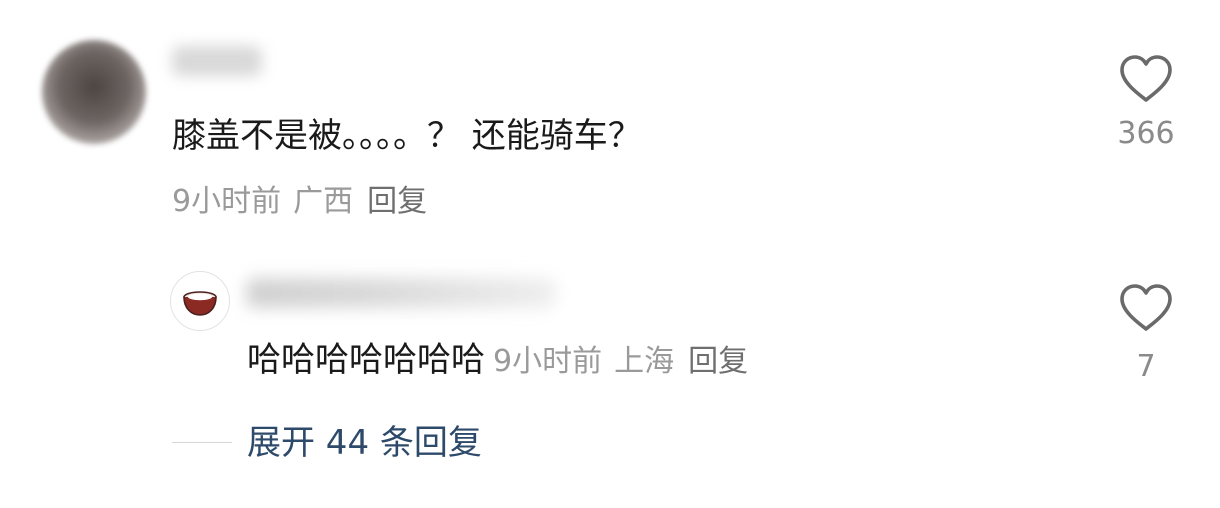 The image size is (1220, 508). Describe the element at coordinates (401, 293) in the screenshot. I see `replier-username-blurred` at that location.